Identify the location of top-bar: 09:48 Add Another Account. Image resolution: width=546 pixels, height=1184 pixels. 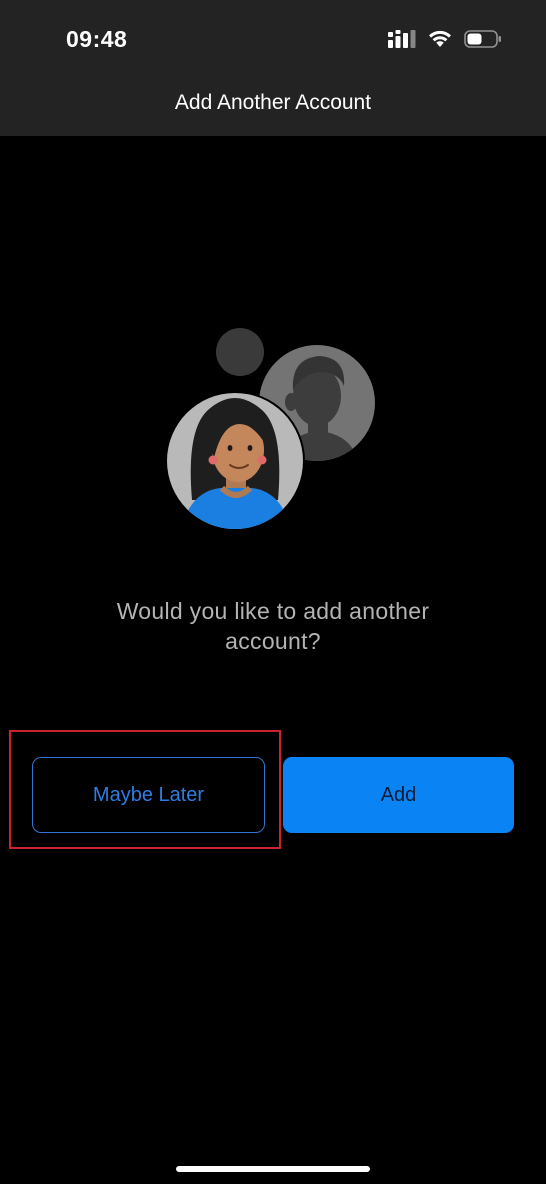
(273, 68).